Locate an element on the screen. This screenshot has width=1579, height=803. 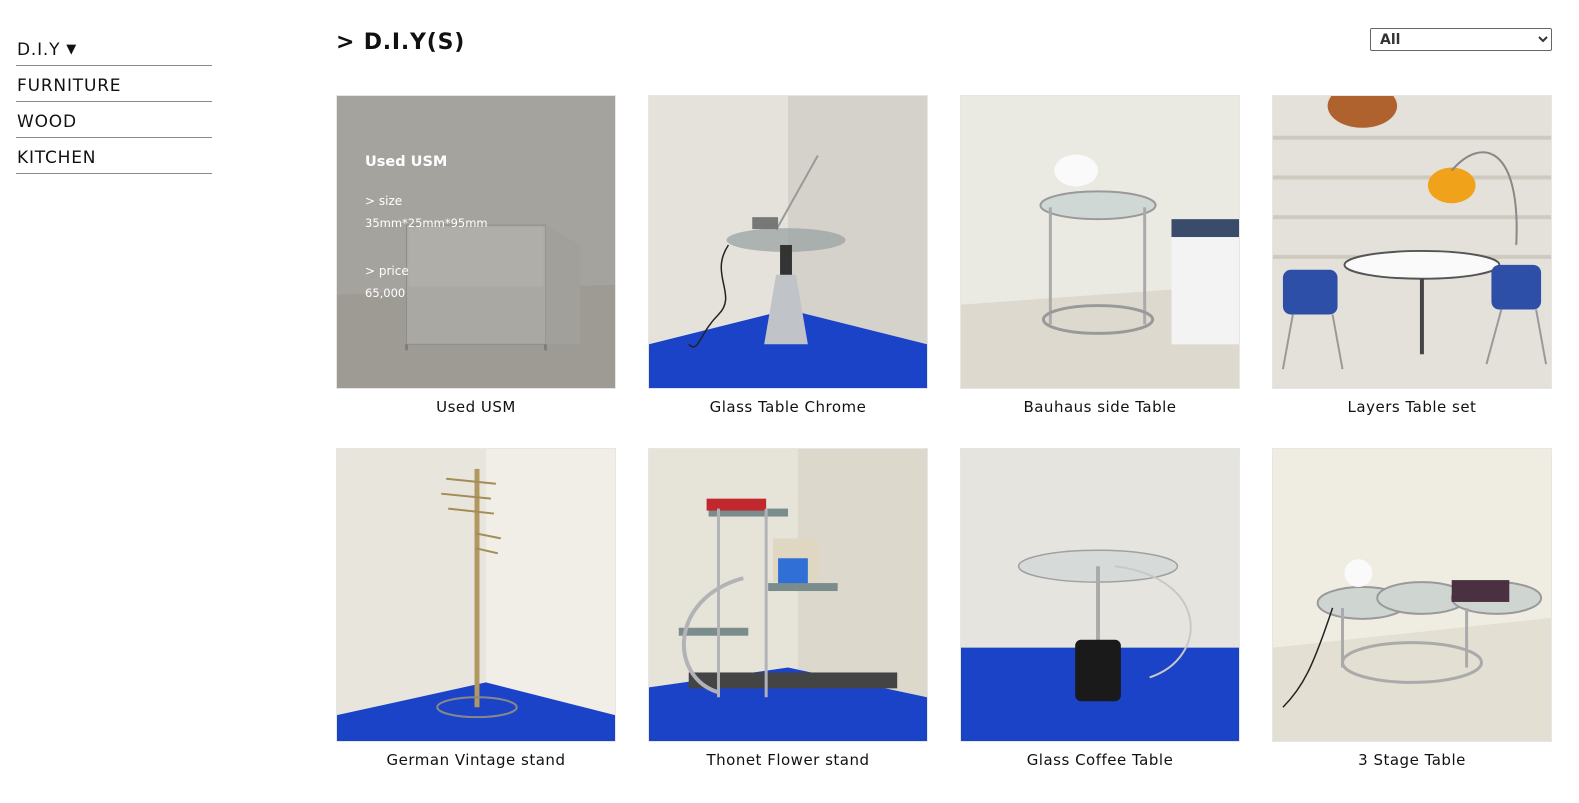
page-title: > D.I.Y(S) is located at coordinates (401, 42).